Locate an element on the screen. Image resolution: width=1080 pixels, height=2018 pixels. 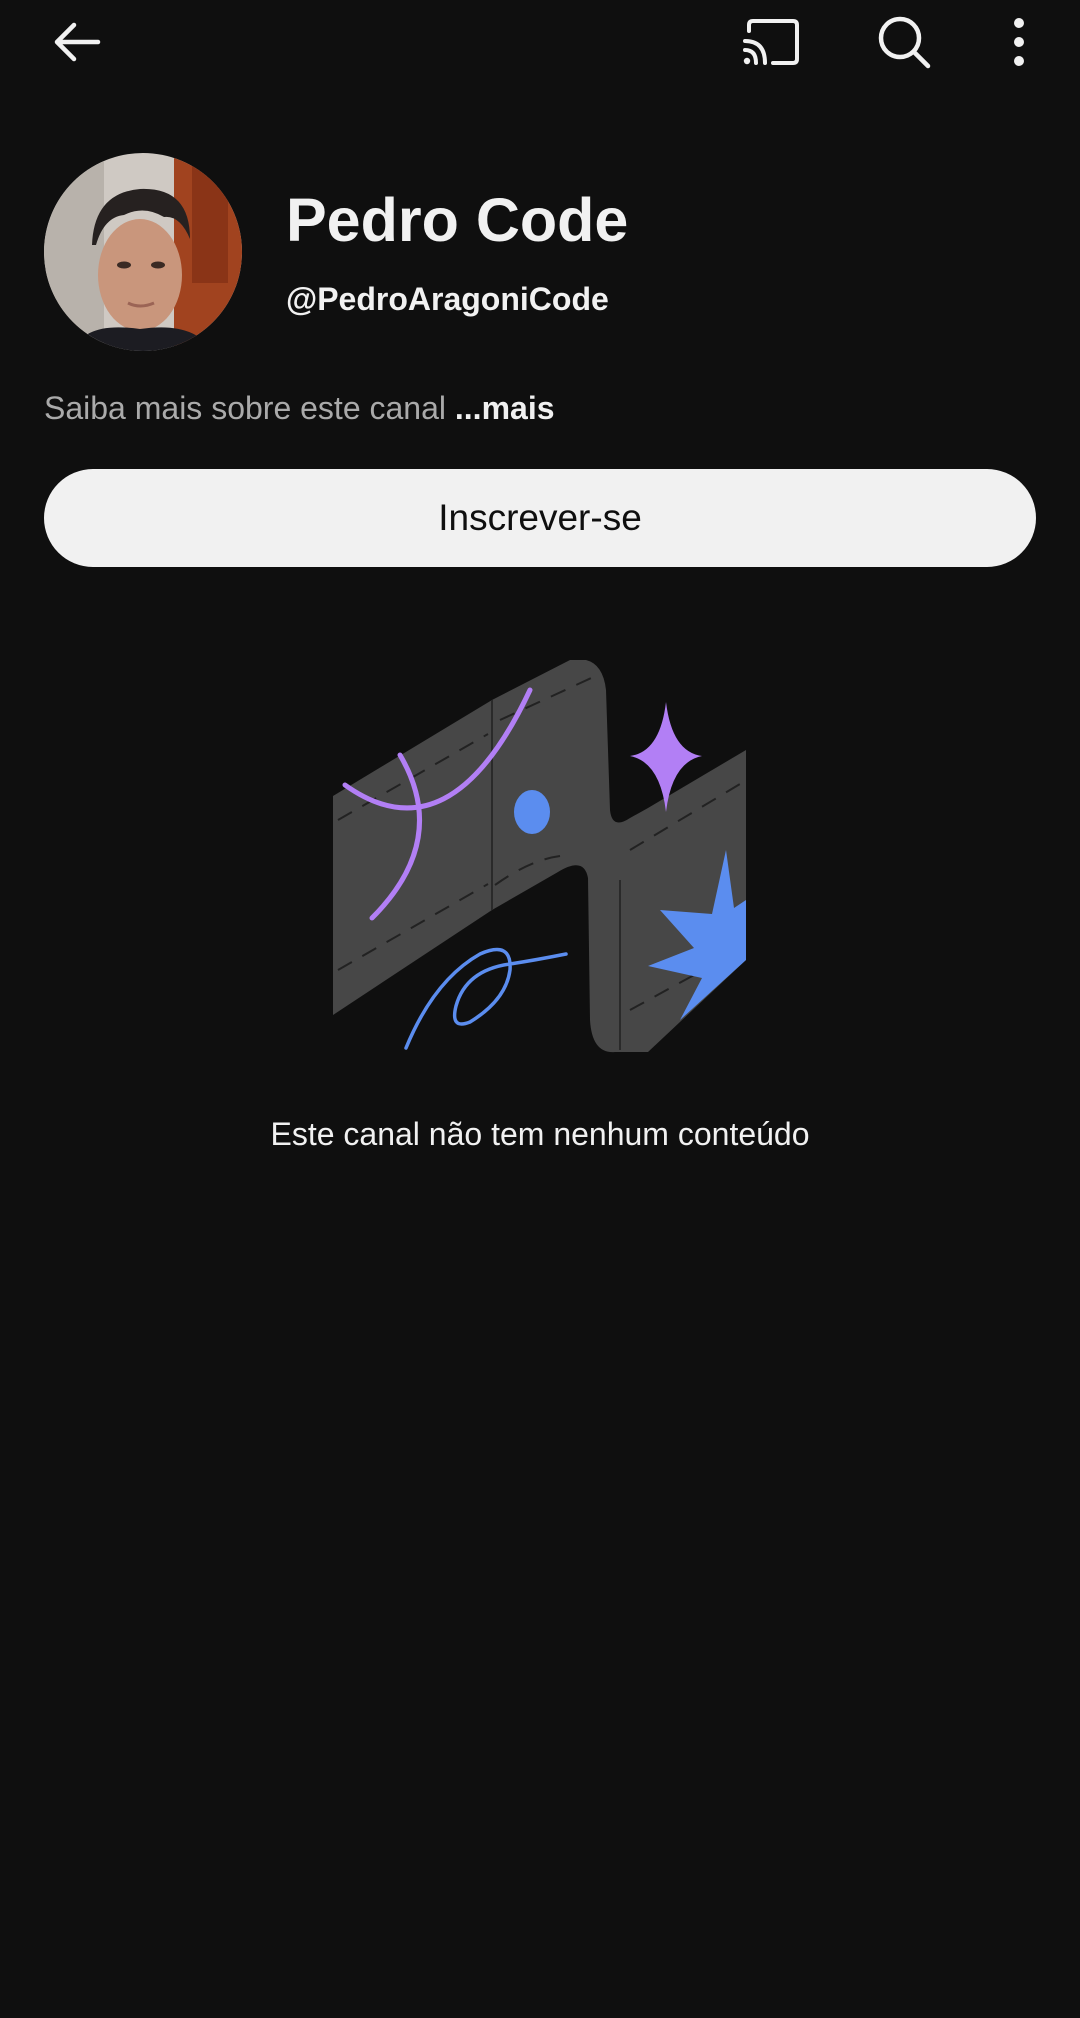
channel-about: Saiba mais sobre este canal ...mais is located at coordinates (299, 408).